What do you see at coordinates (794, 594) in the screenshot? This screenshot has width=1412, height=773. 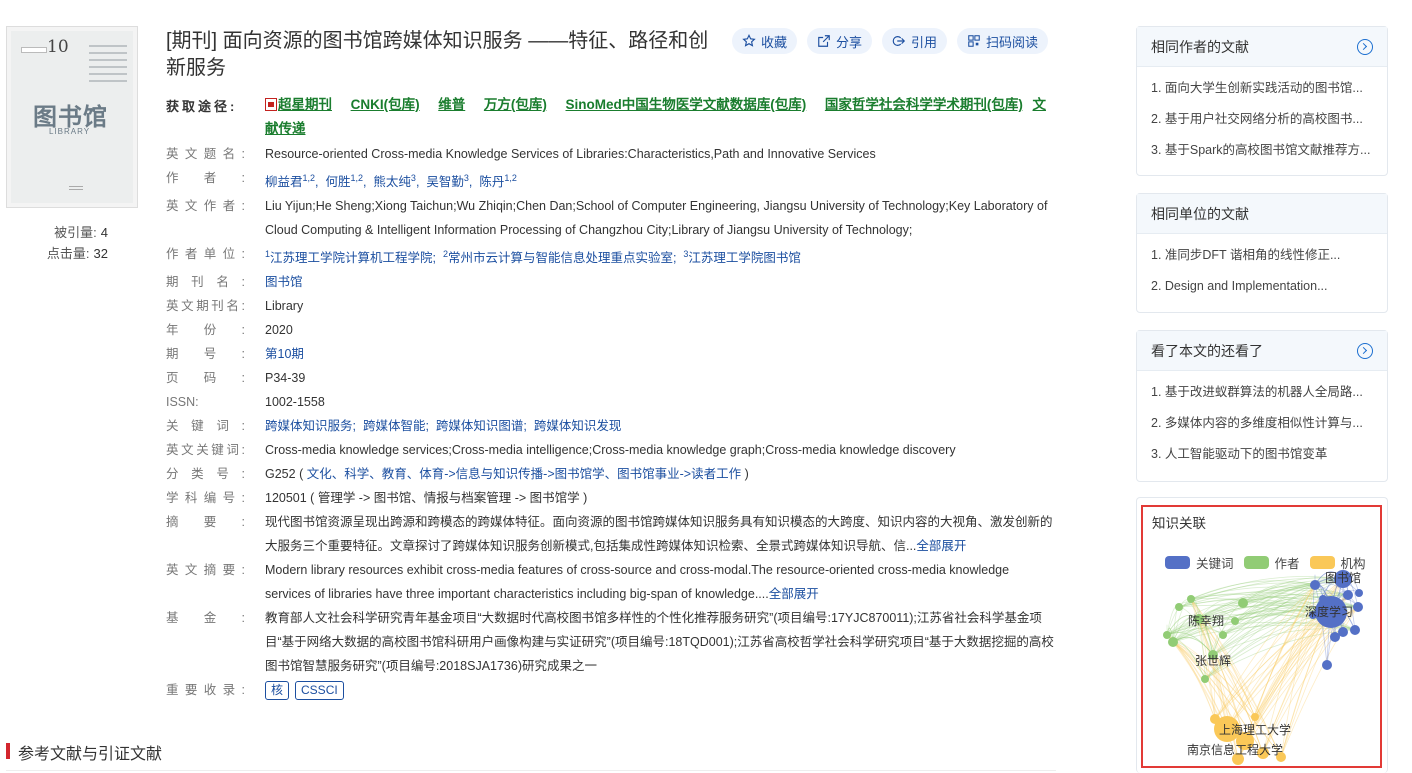 I see `expand-en-abstract-link: 全部展开` at bounding box center [794, 594].